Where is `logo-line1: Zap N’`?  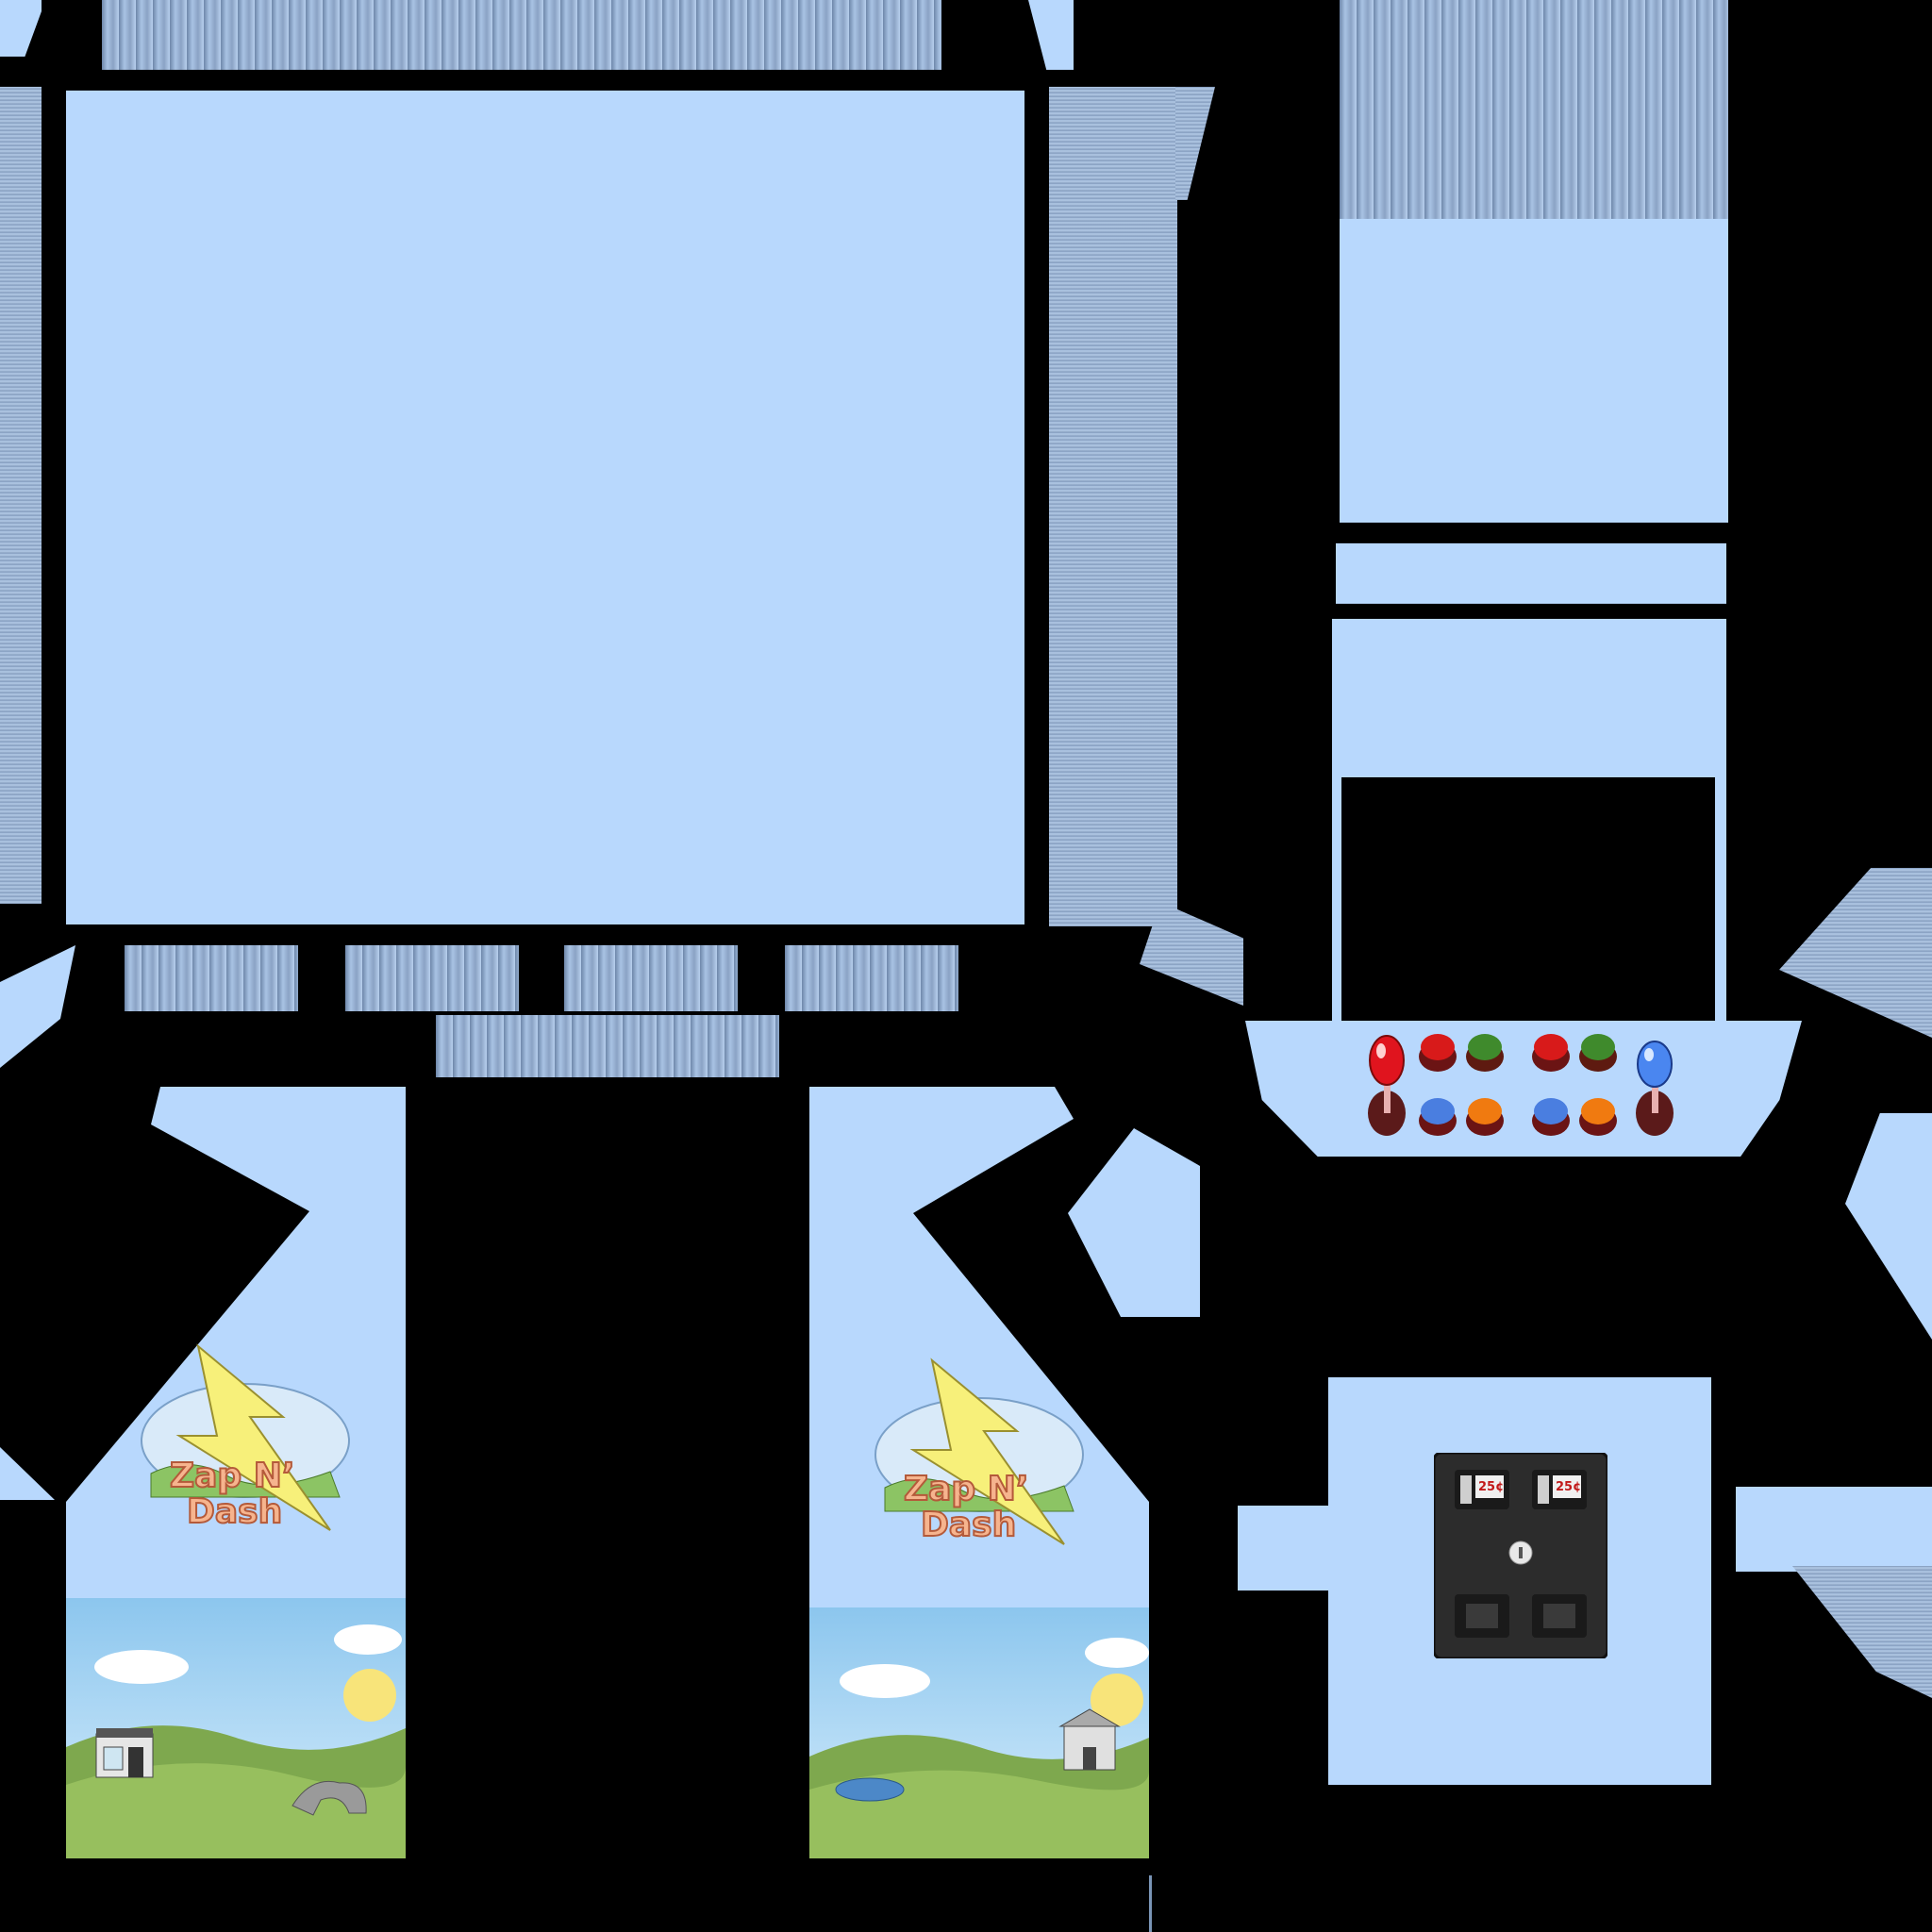
logo-line1: Zap N’ is located at coordinates (232, 1476).